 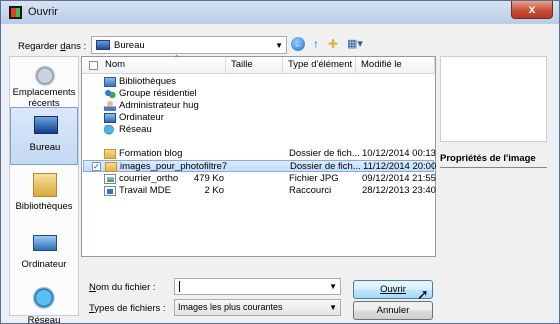 What do you see at coordinates (179, 286) in the screenshot?
I see `text-caret` at bounding box center [179, 286].